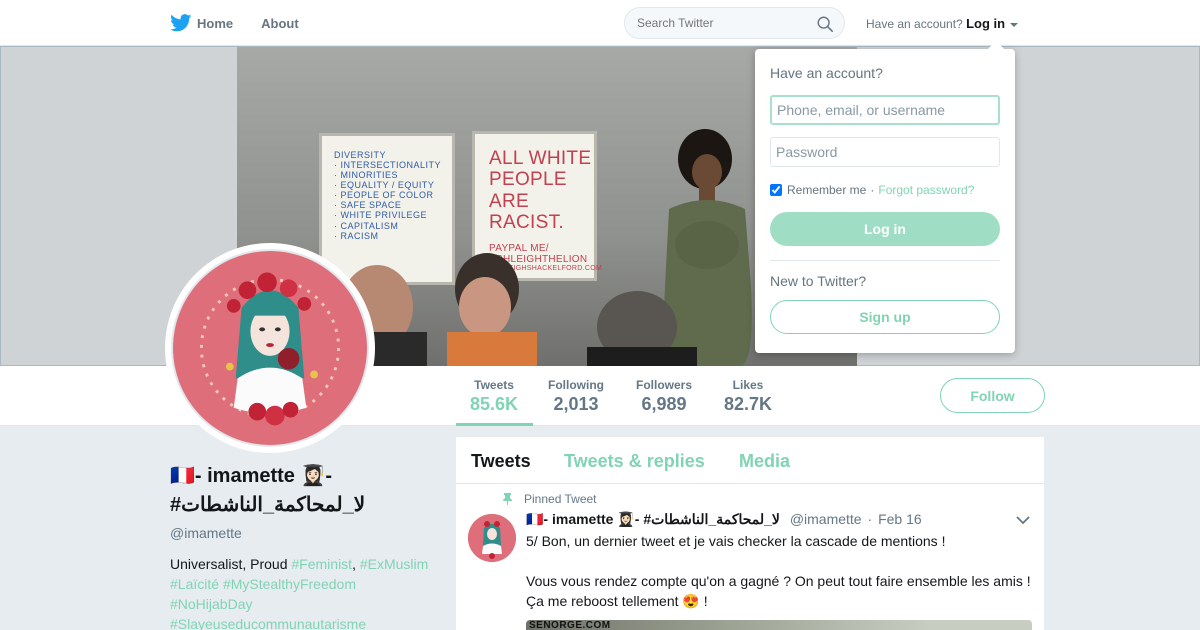 The image size is (1200, 630). What do you see at coordinates (1023, 520) in the screenshot?
I see `chevron-down-icon` at bounding box center [1023, 520].